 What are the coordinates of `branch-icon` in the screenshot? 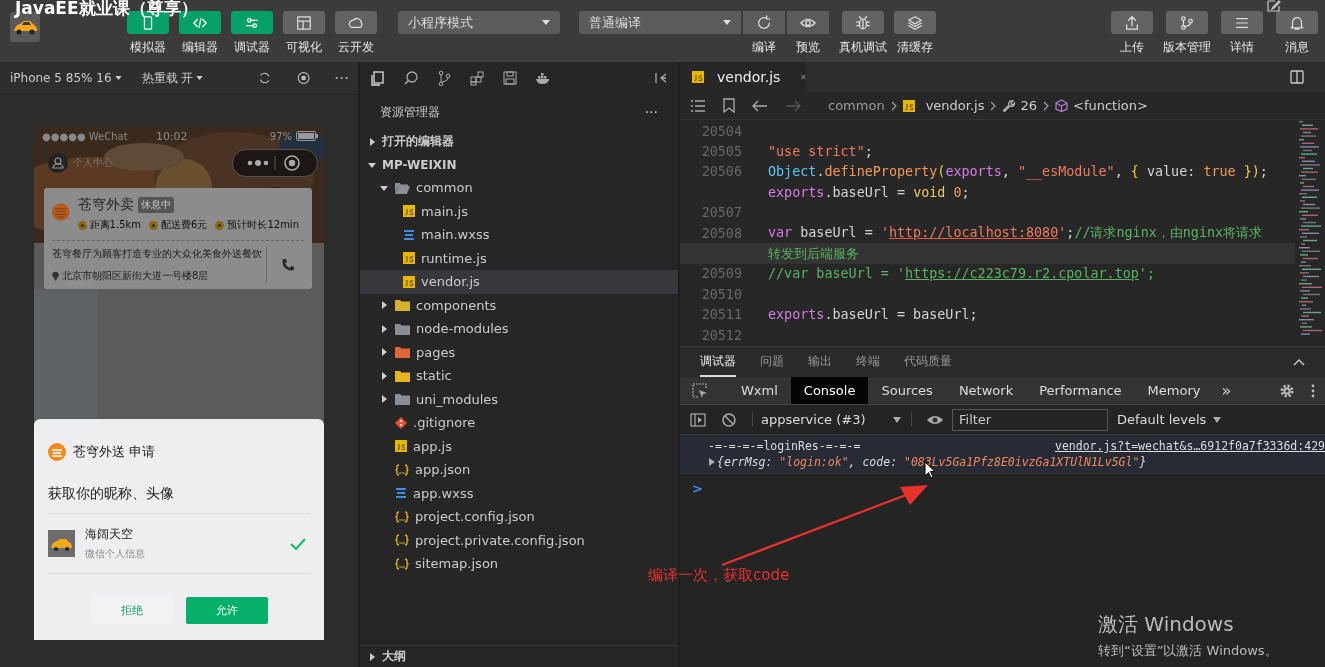 It's located at (1187, 22).